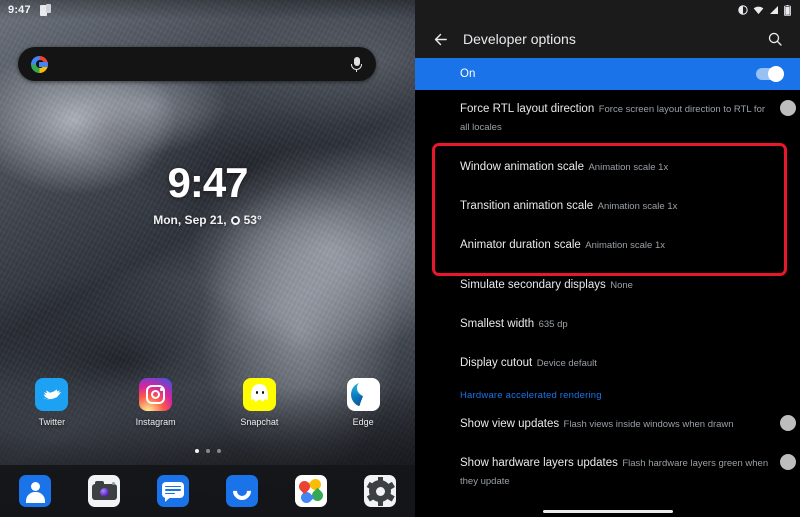  I want to click on battery-icon, so click(787, 10).